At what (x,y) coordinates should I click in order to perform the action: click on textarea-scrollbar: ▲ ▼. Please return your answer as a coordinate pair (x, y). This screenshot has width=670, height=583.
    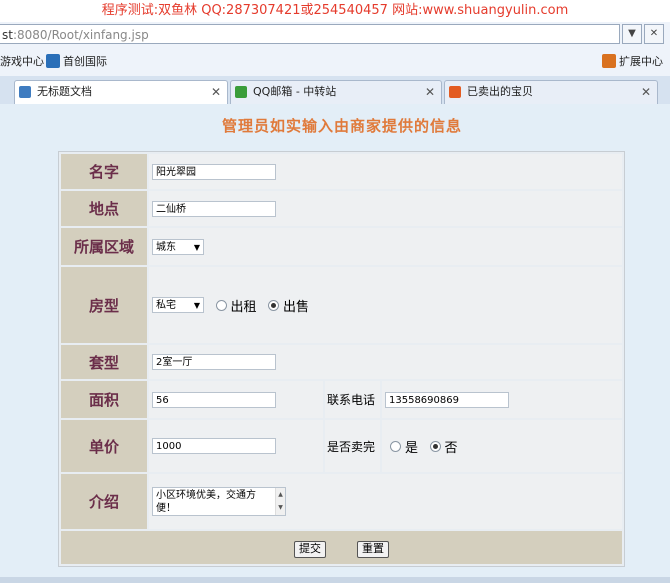
    Looking at the image, I should click on (280, 501).